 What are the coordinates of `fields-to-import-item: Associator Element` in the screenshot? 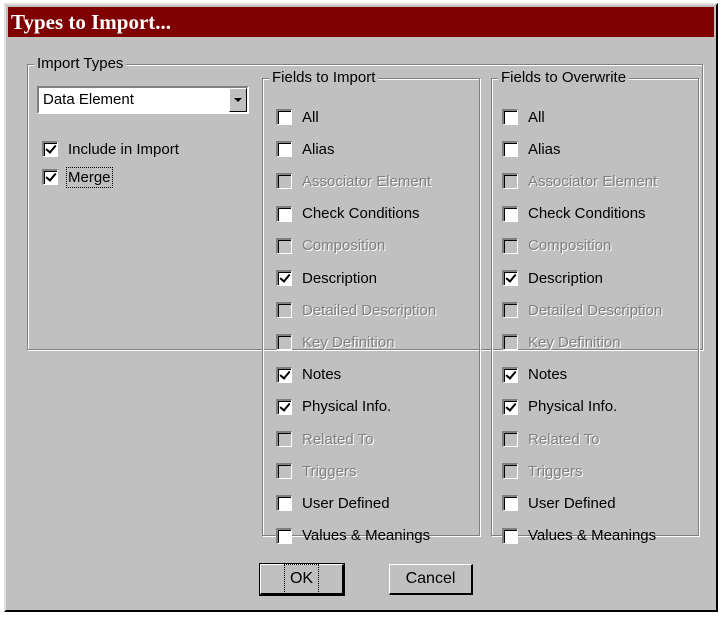 It's located at (353, 181).